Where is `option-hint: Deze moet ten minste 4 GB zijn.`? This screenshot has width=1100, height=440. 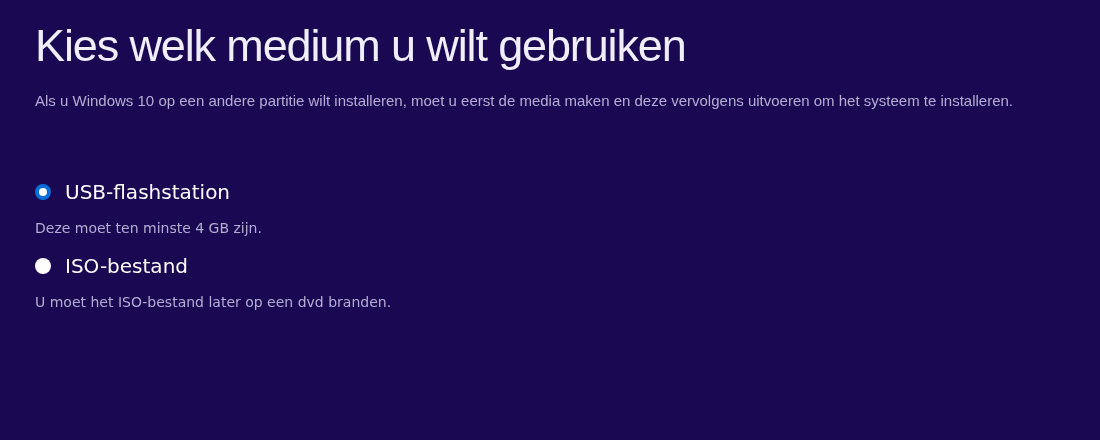
option-hint: Deze moet ten minste 4 GB zijn. is located at coordinates (149, 228).